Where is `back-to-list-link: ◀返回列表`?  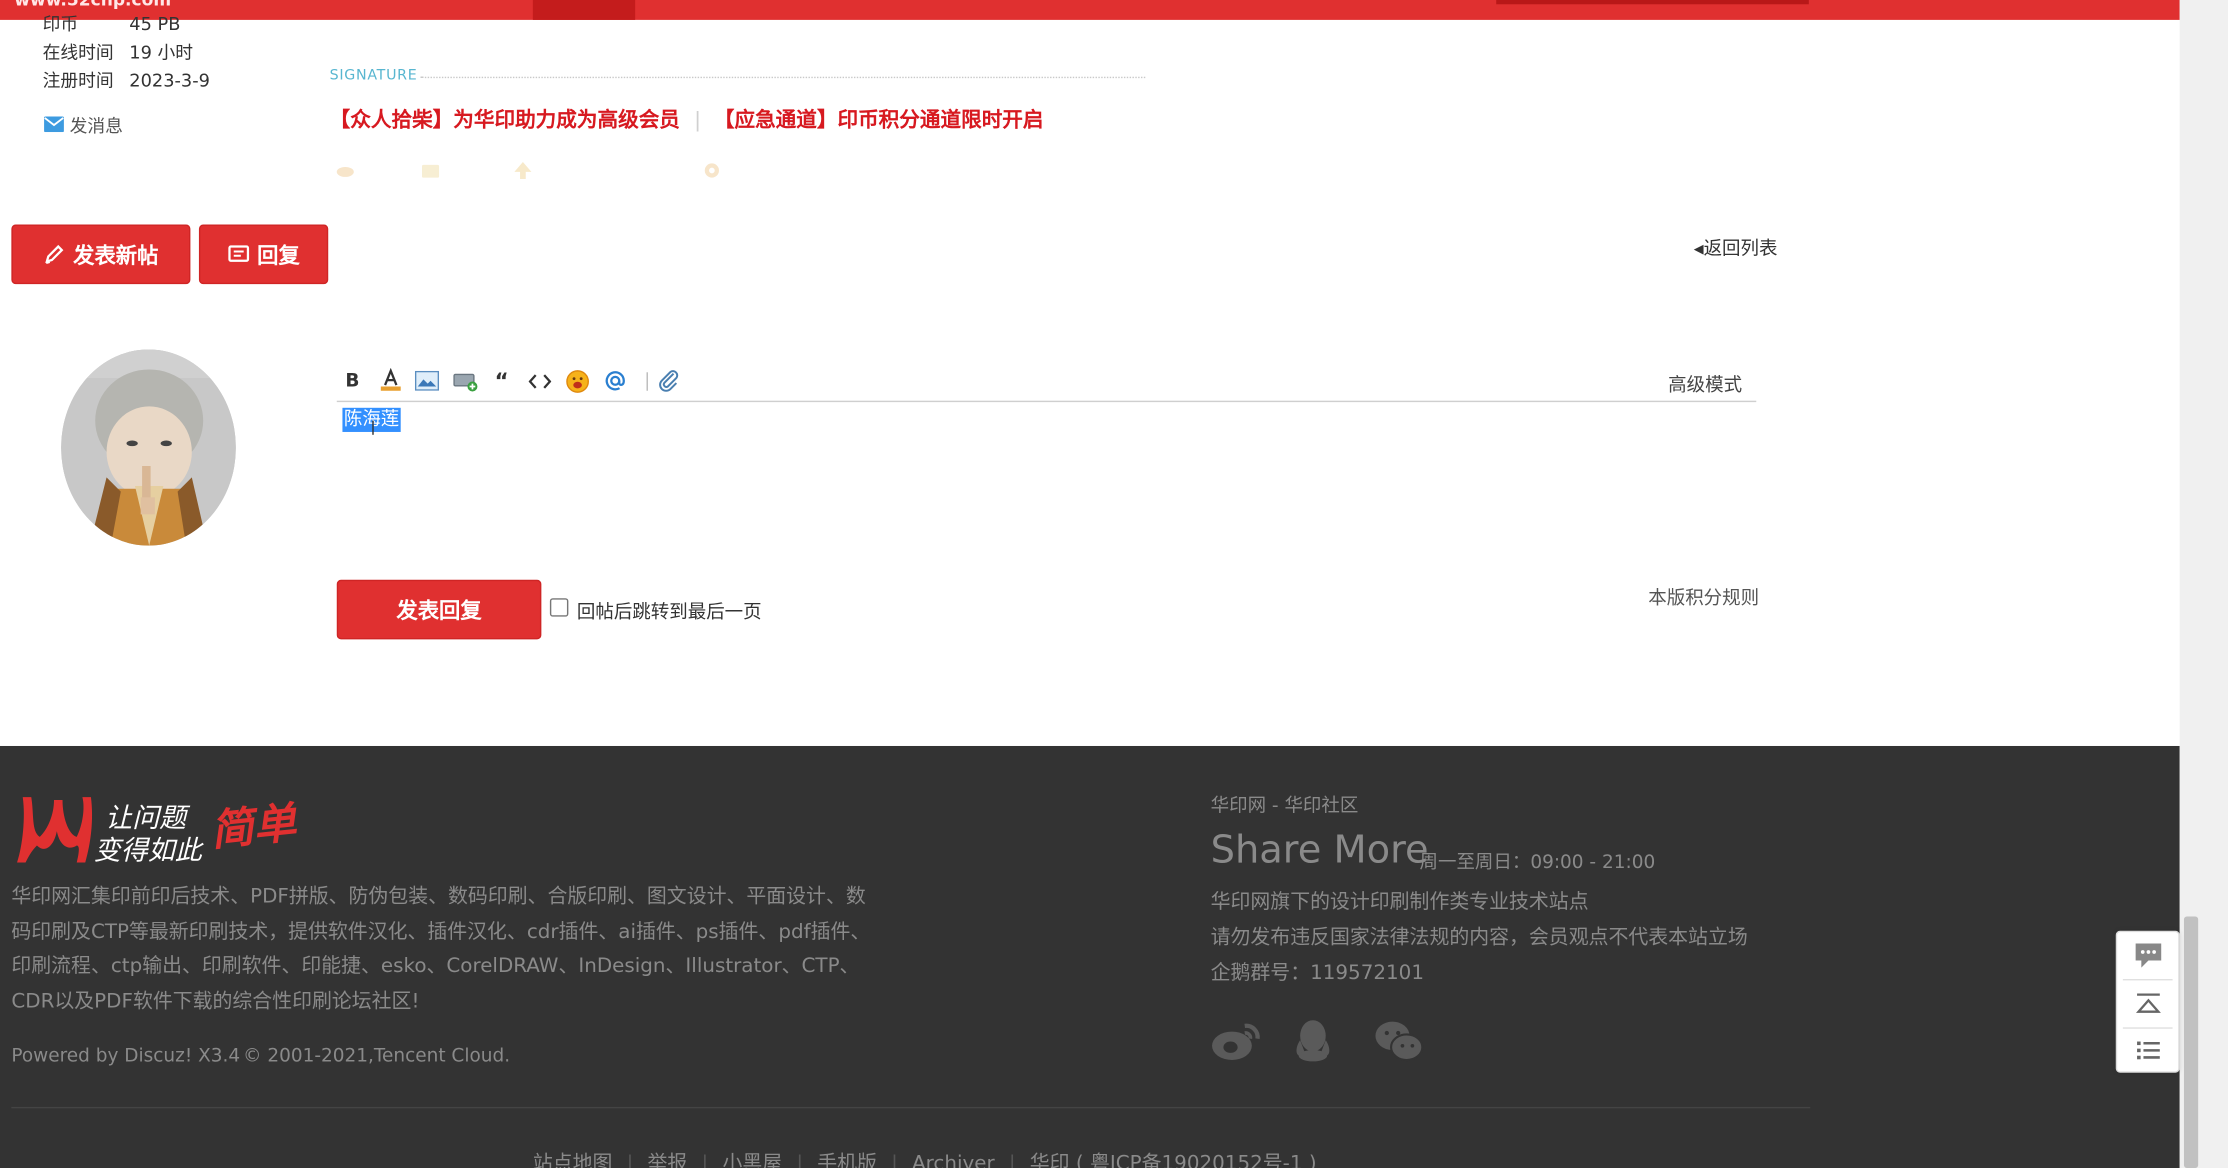
back-to-list-link: ◀返回列表 is located at coordinates (1736, 246).